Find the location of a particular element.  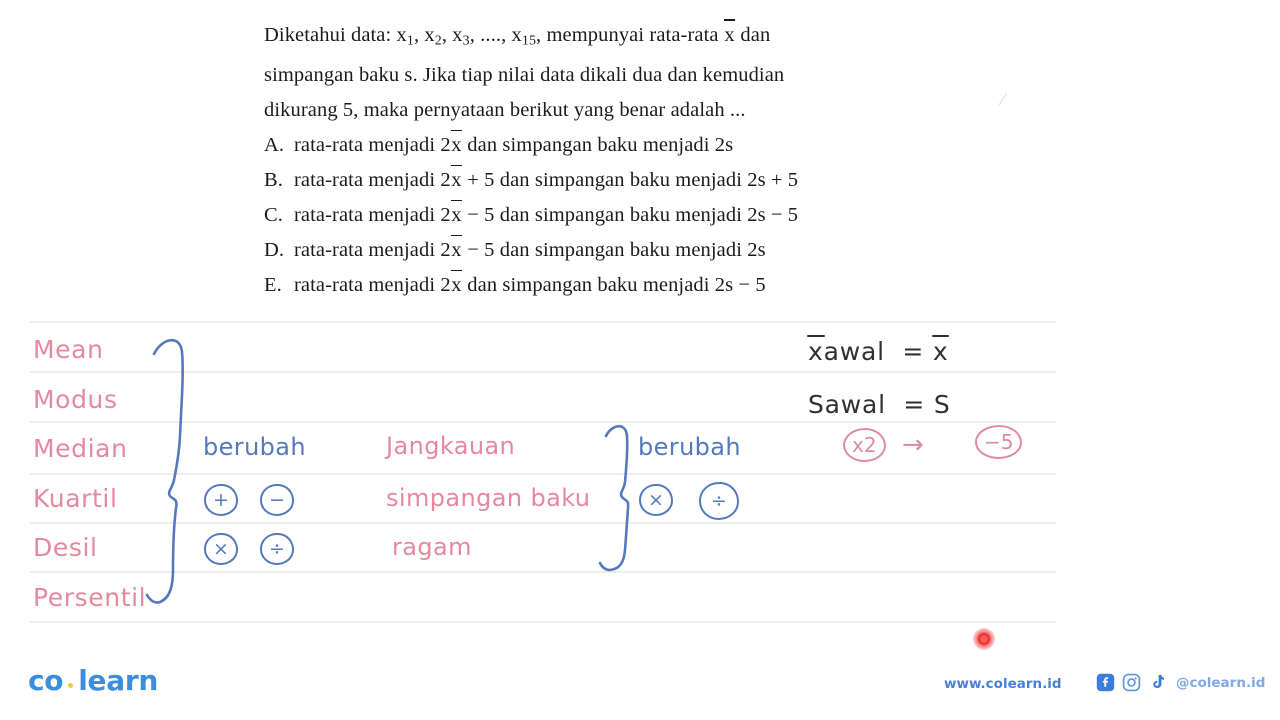

center-berubah-label: berubah is located at coordinates (255, 447).